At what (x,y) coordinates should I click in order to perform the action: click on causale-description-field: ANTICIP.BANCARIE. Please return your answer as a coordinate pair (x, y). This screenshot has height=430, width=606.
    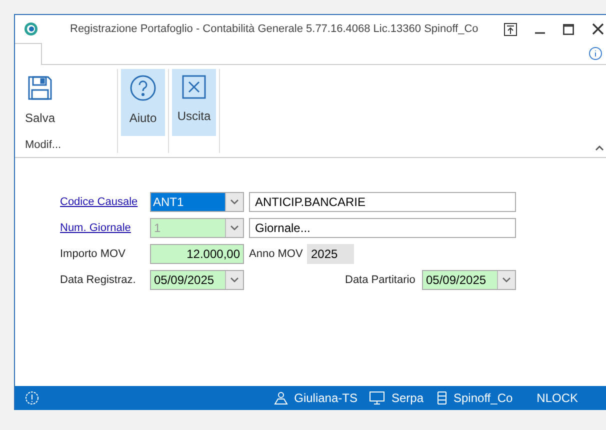
    Looking at the image, I should click on (382, 202).